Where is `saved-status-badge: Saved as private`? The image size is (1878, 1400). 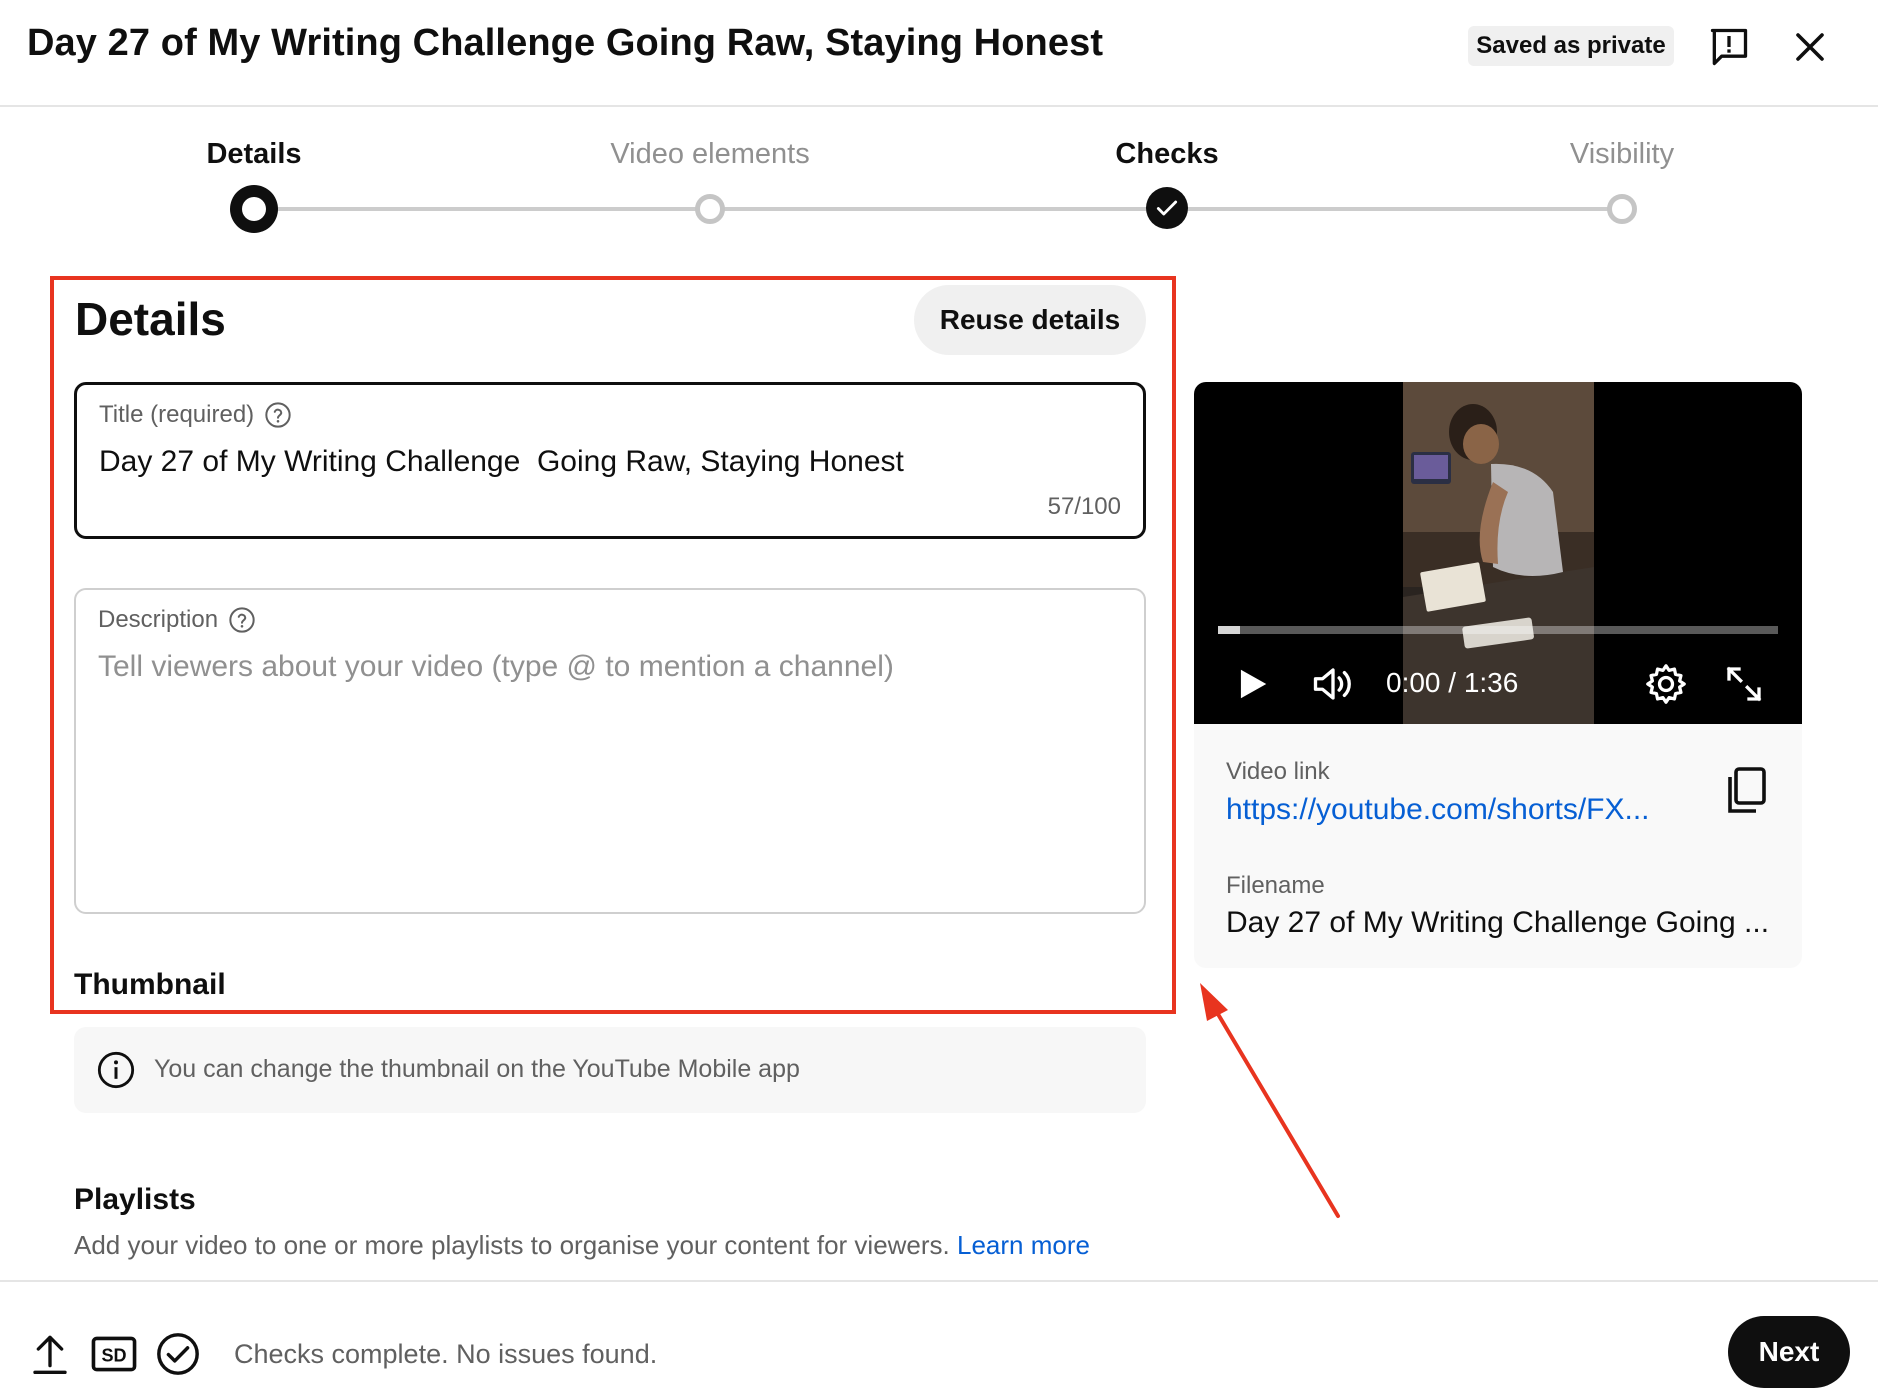
saved-status-badge: Saved as private is located at coordinates (1571, 46).